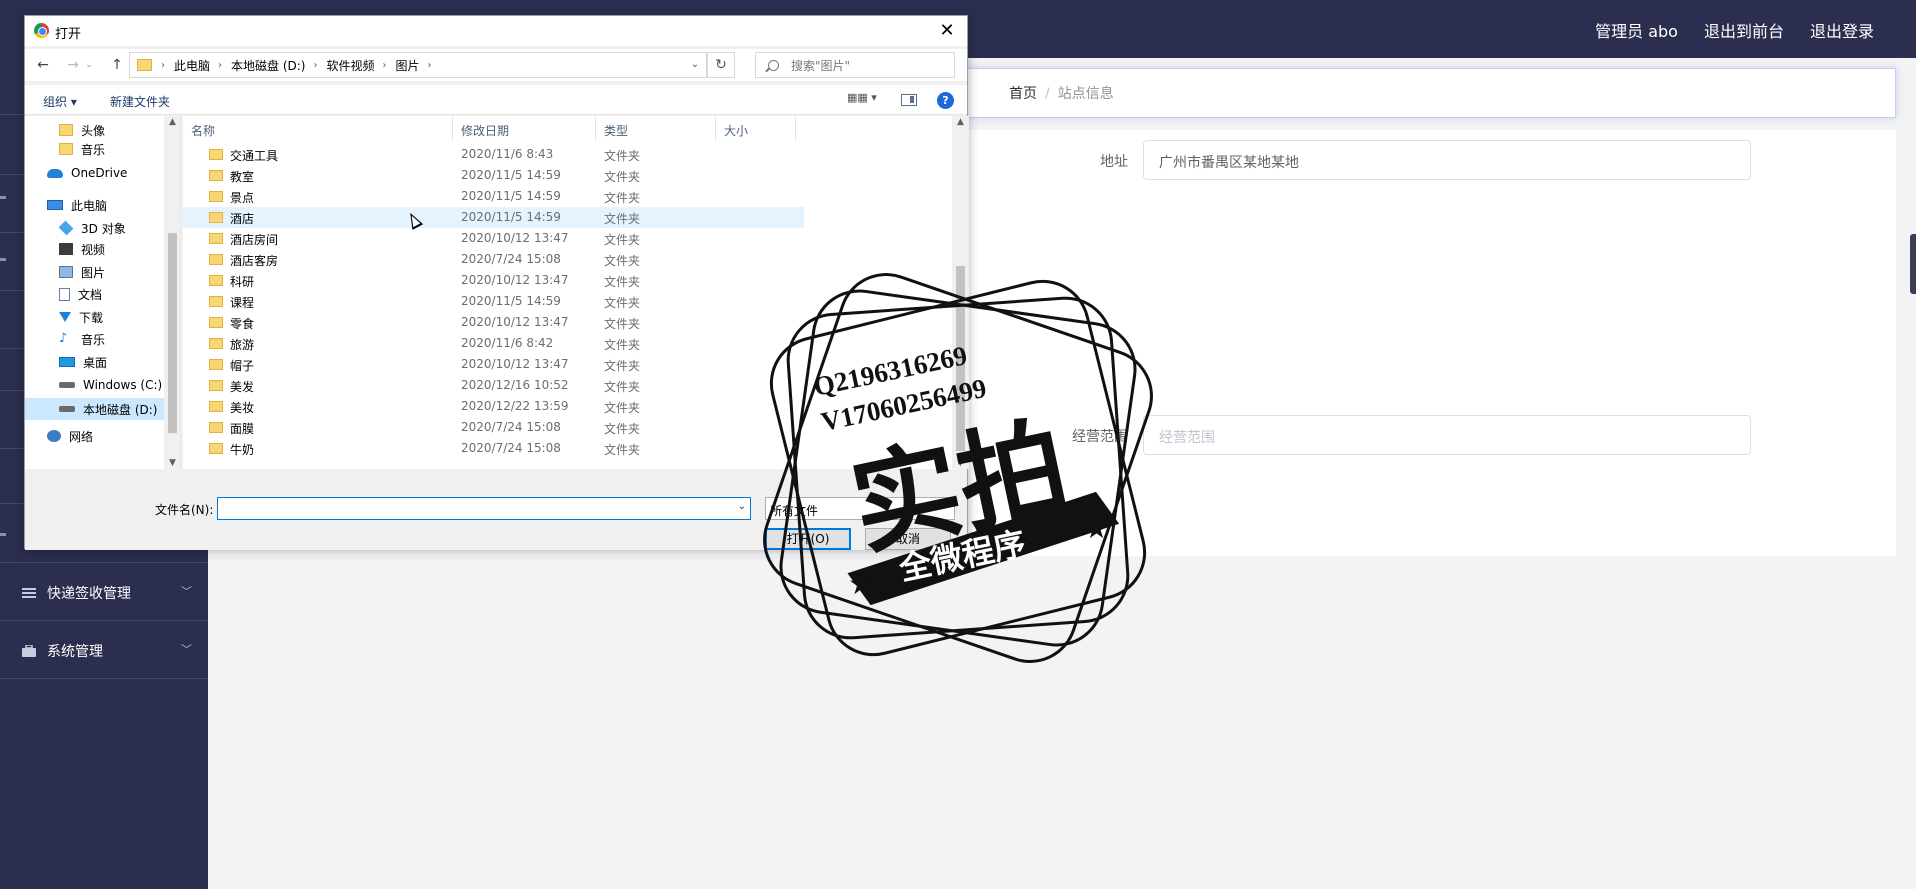  What do you see at coordinates (242, 345) in the screenshot?
I see `file-name: 旅游` at bounding box center [242, 345].